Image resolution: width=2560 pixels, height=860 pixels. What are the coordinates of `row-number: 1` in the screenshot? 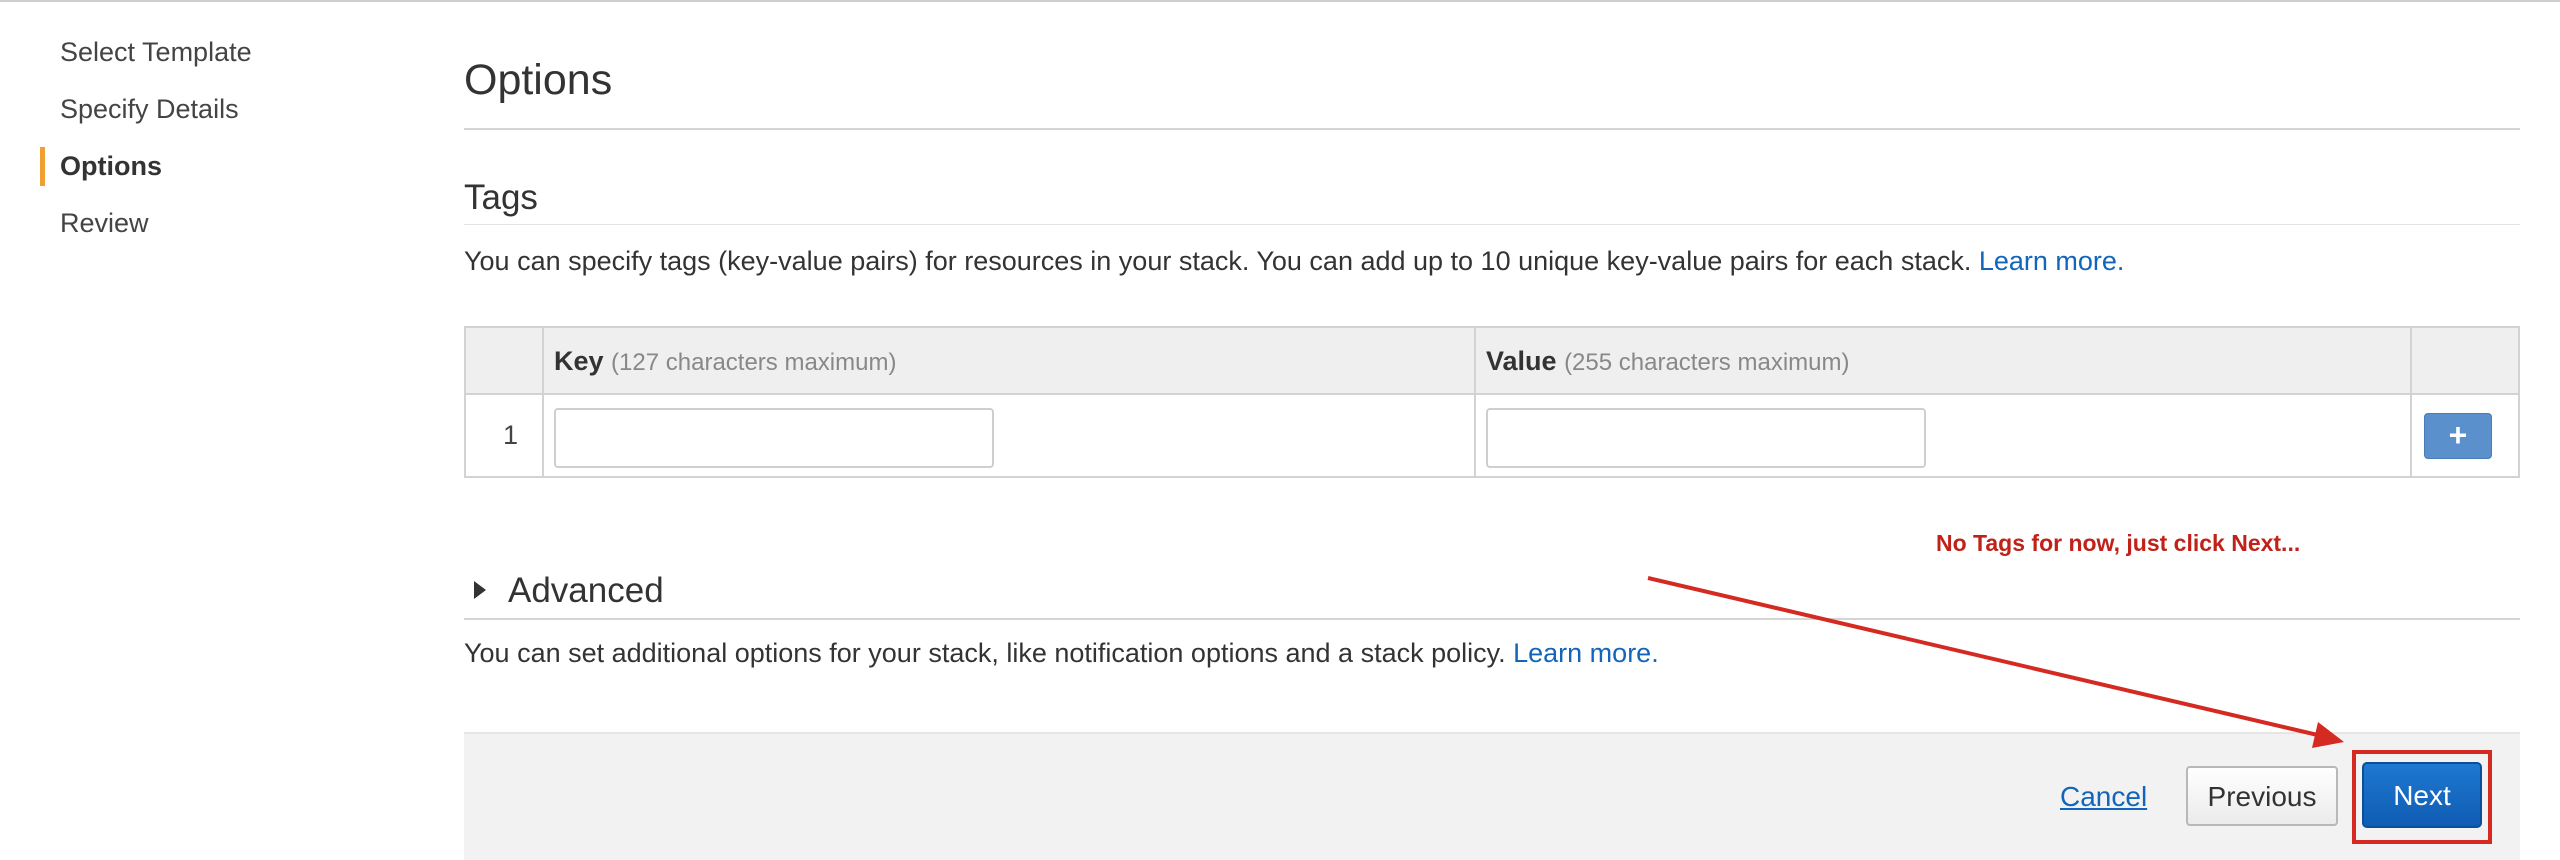 It's located at (510, 435).